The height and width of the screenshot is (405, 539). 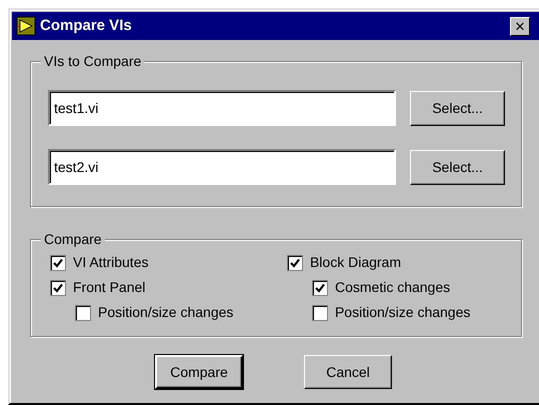 What do you see at coordinates (109, 287) in the screenshot?
I see `checkbox-label: Front Panel` at bounding box center [109, 287].